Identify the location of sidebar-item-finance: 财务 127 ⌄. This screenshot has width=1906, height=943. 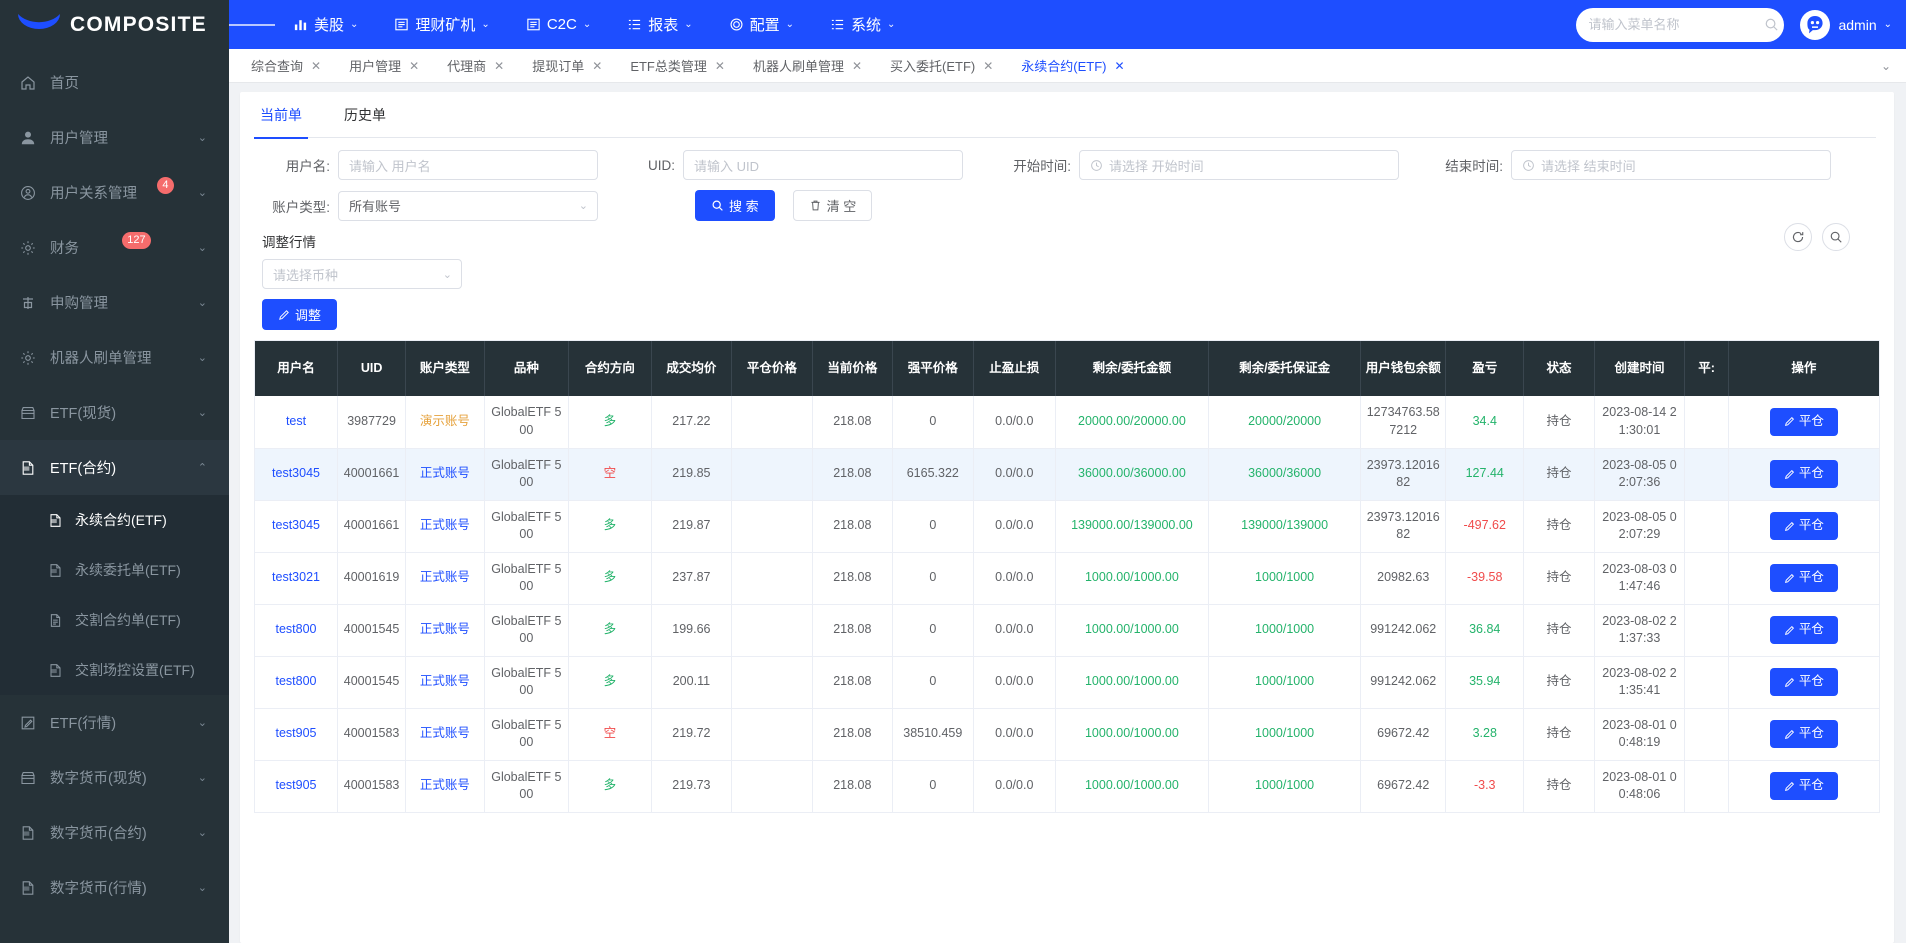
(114, 247).